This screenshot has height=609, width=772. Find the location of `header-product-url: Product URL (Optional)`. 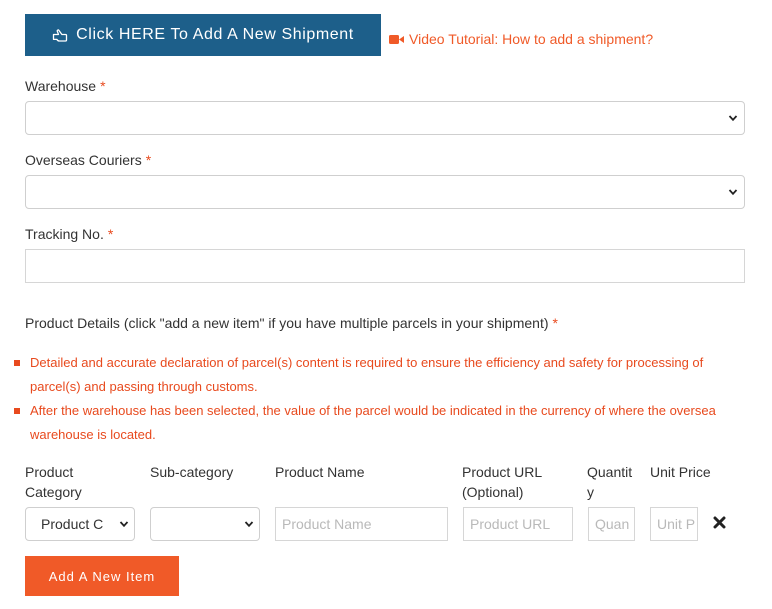

header-product-url: Product URL (Optional) is located at coordinates (502, 482).